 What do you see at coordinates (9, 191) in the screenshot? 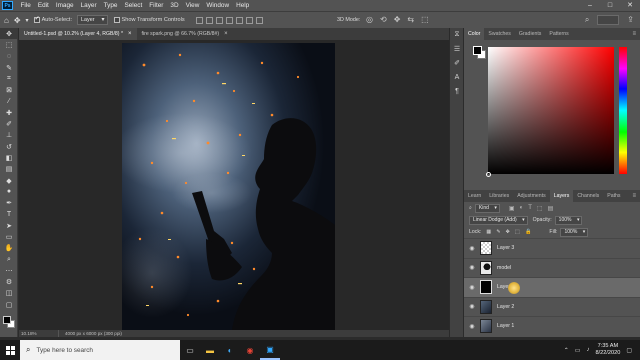
I see `dodge-tool-icon: ●` at bounding box center [9, 191].